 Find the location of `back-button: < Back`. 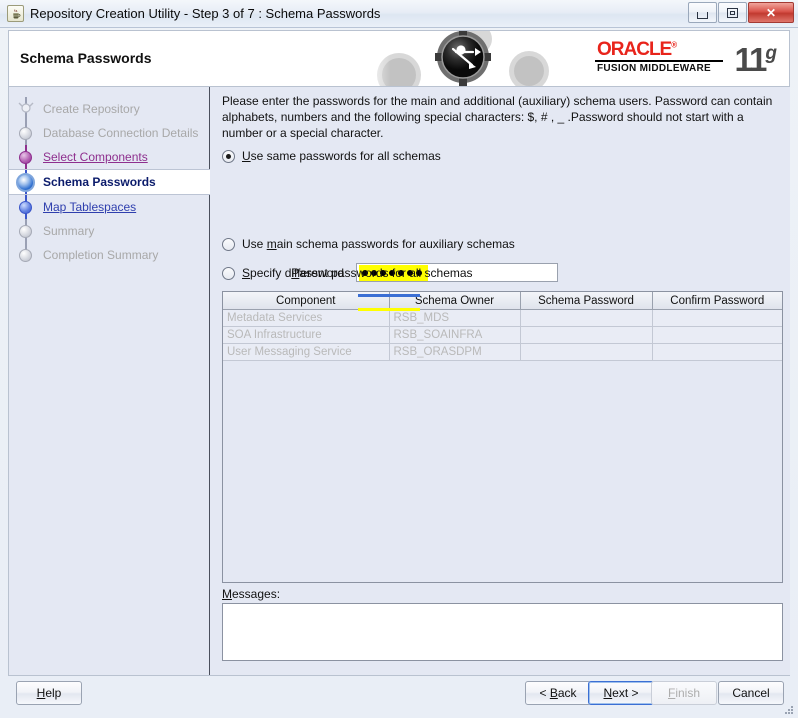

back-button: < Back is located at coordinates (558, 693).